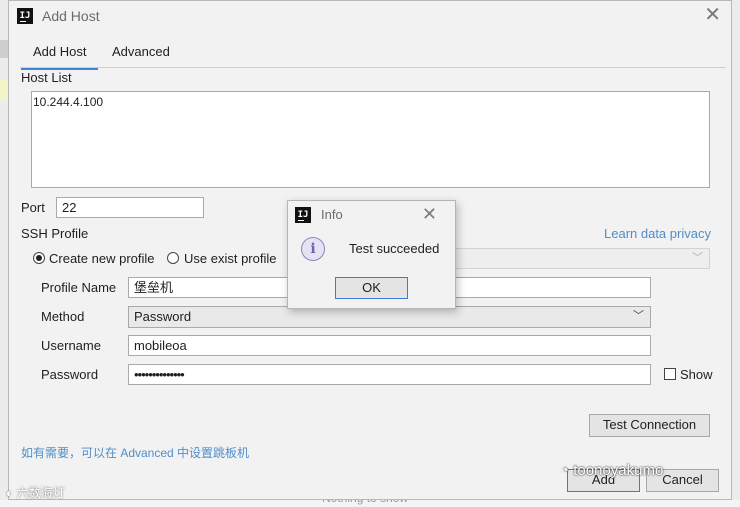  Describe the element at coordinates (389, 374) in the screenshot. I see `password-input: ••••••••••••••` at that location.